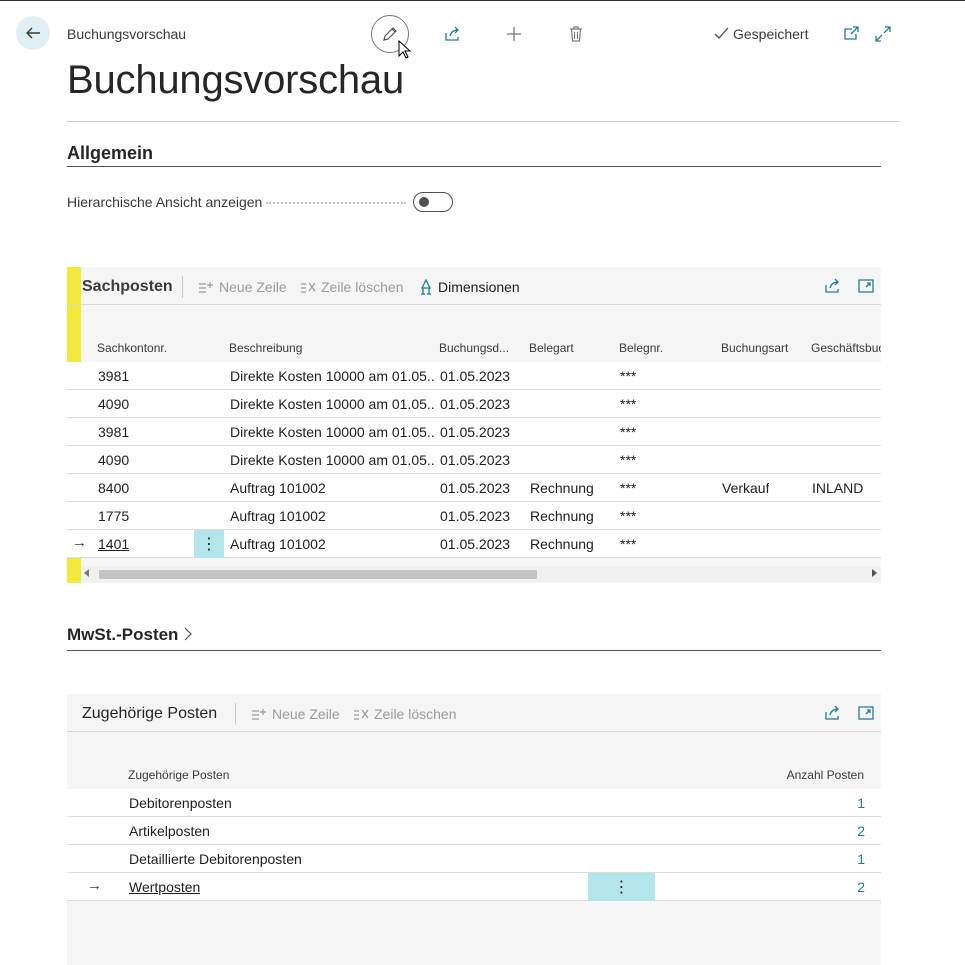  What do you see at coordinates (319, 348) in the screenshot?
I see `col-header-description: Beschreibung` at bounding box center [319, 348].